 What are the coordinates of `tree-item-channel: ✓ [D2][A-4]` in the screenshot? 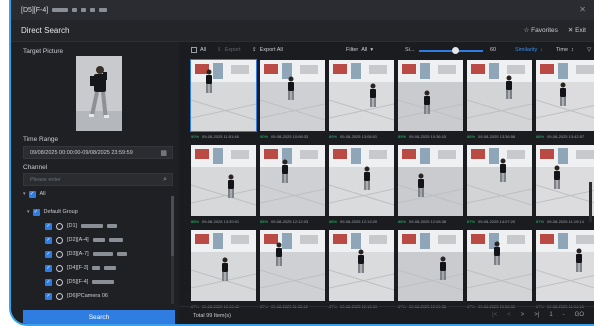 It's located at (84, 240).